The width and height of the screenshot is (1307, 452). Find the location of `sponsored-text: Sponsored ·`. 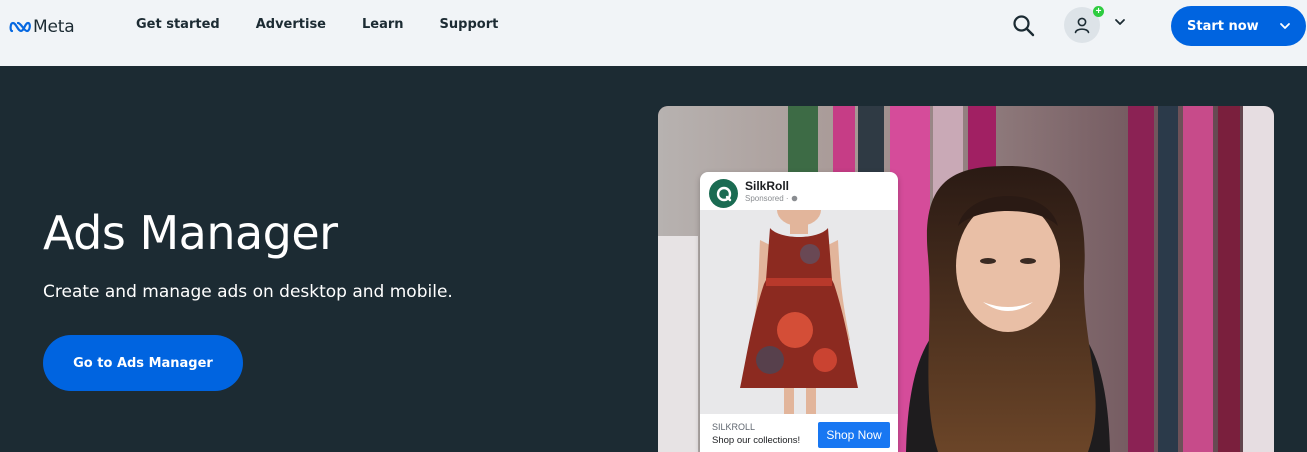

sponsored-text: Sponsored · is located at coordinates (768, 198).